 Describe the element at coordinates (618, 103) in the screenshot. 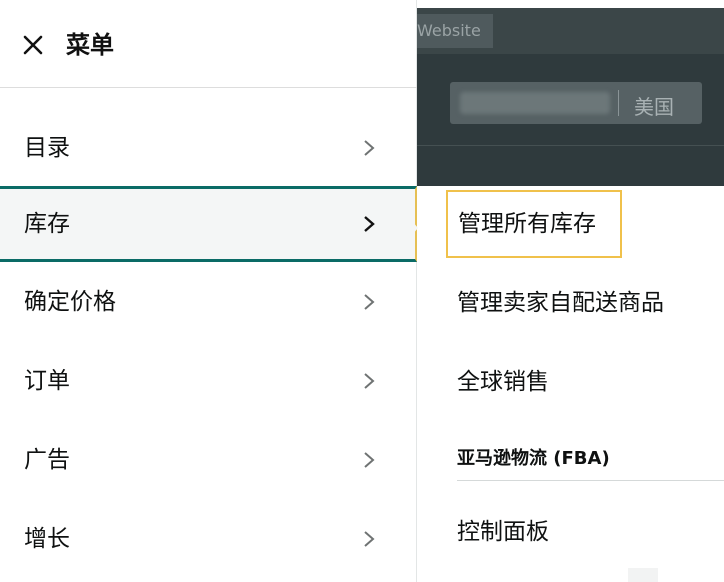

I see `search-divider` at that location.